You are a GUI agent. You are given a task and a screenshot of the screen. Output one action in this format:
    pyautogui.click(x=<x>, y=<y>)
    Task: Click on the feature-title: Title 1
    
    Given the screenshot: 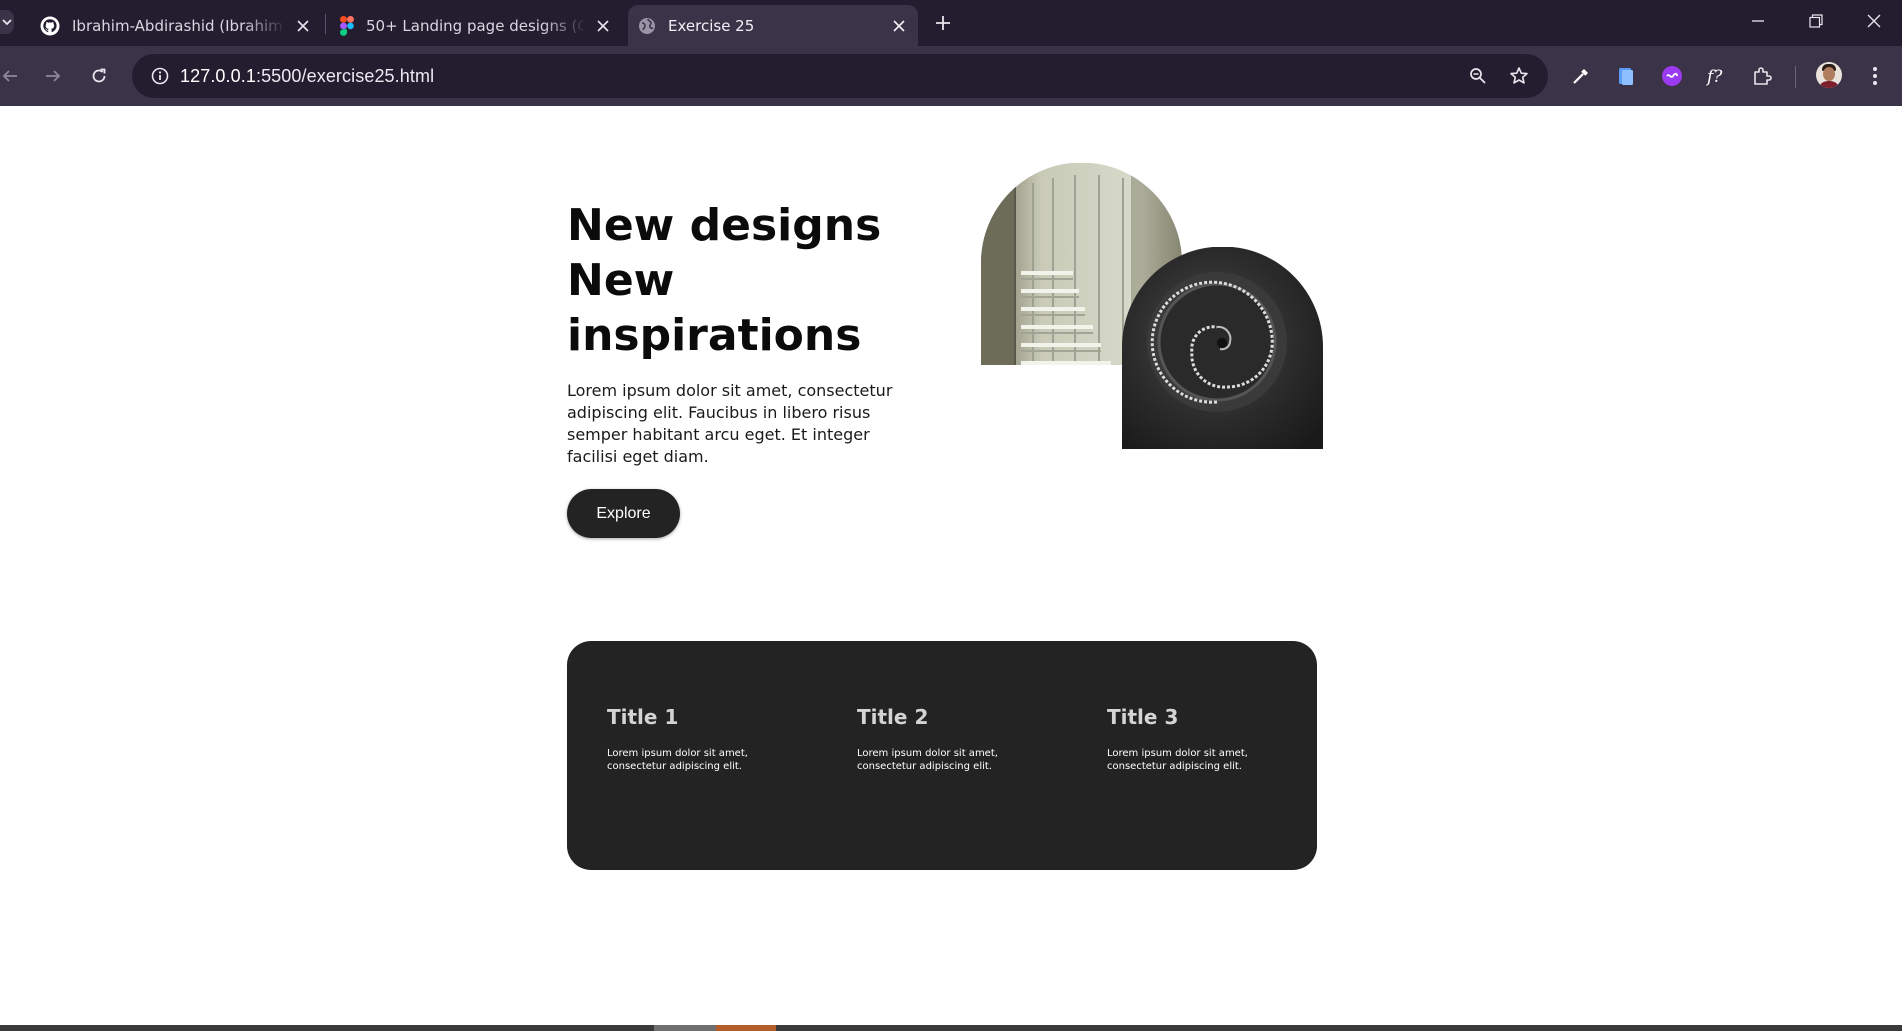 What is the action you would take?
    pyautogui.click(x=643, y=717)
    